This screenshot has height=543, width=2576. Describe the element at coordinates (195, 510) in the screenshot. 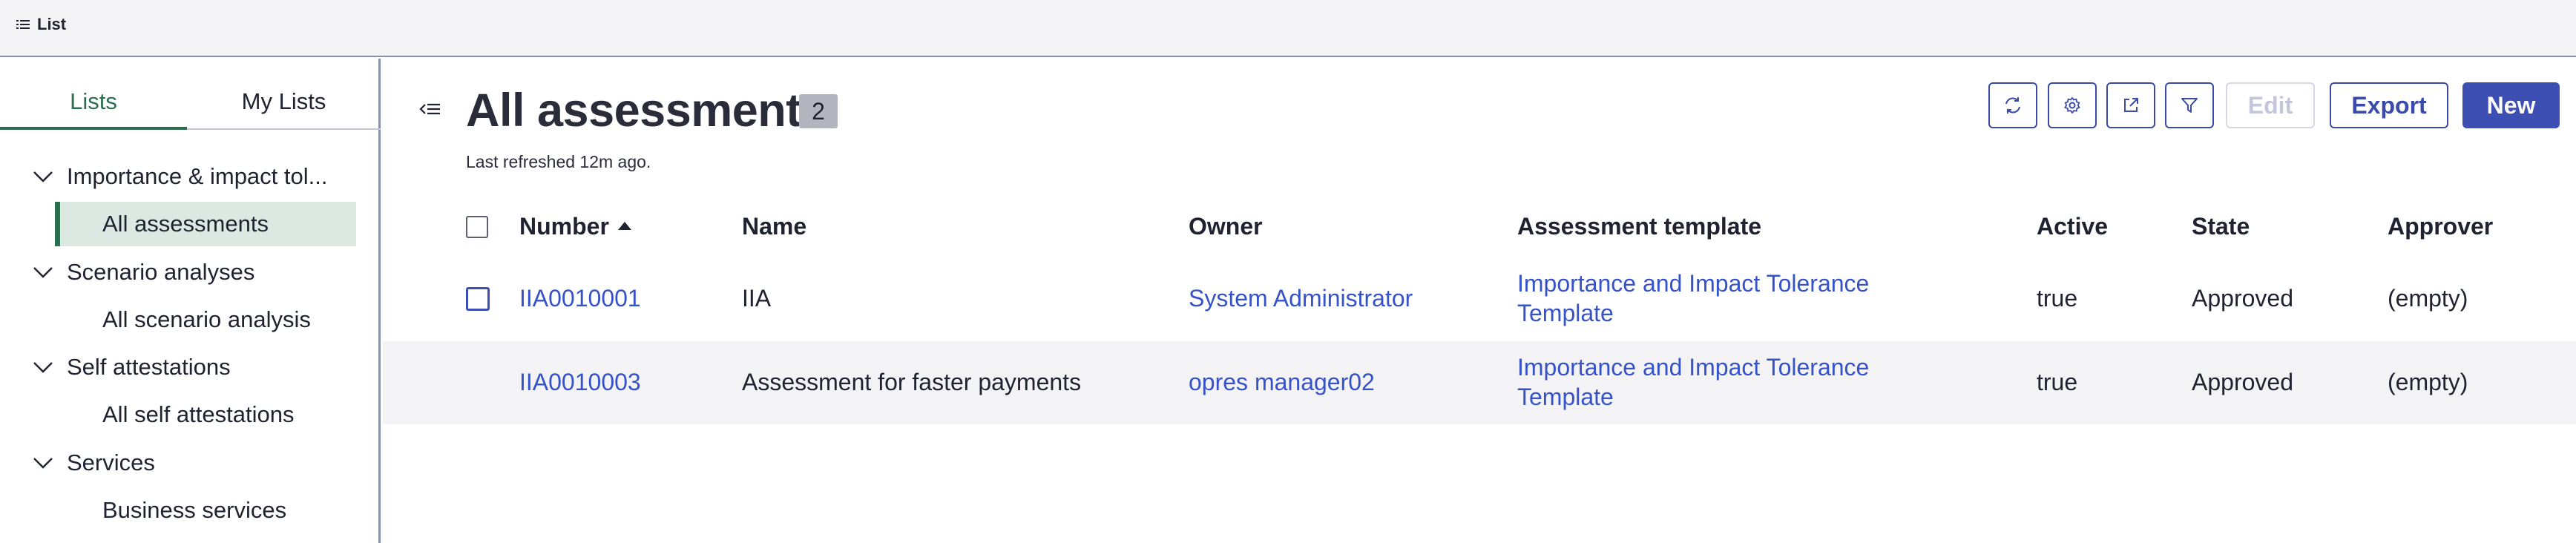

I see `tree-item-label: Business services` at that location.